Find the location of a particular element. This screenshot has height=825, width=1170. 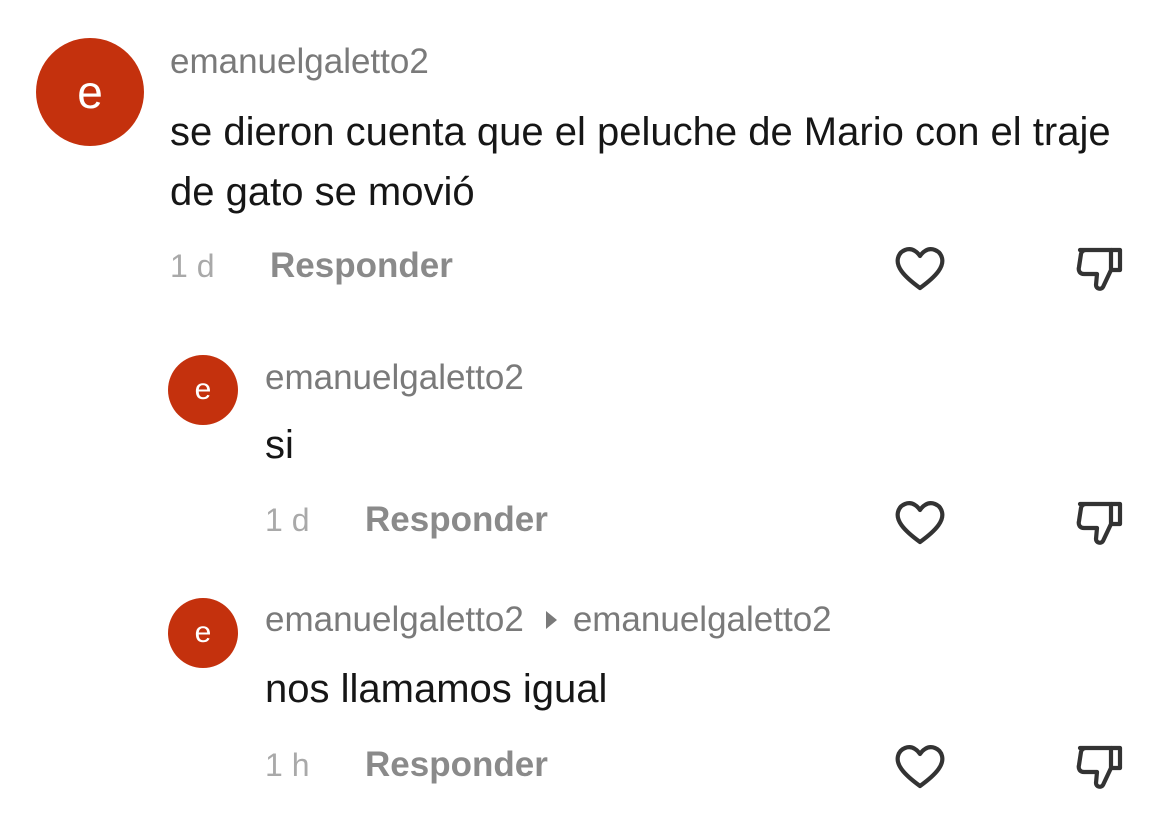

right-caret-icon is located at coordinates (551, 620).